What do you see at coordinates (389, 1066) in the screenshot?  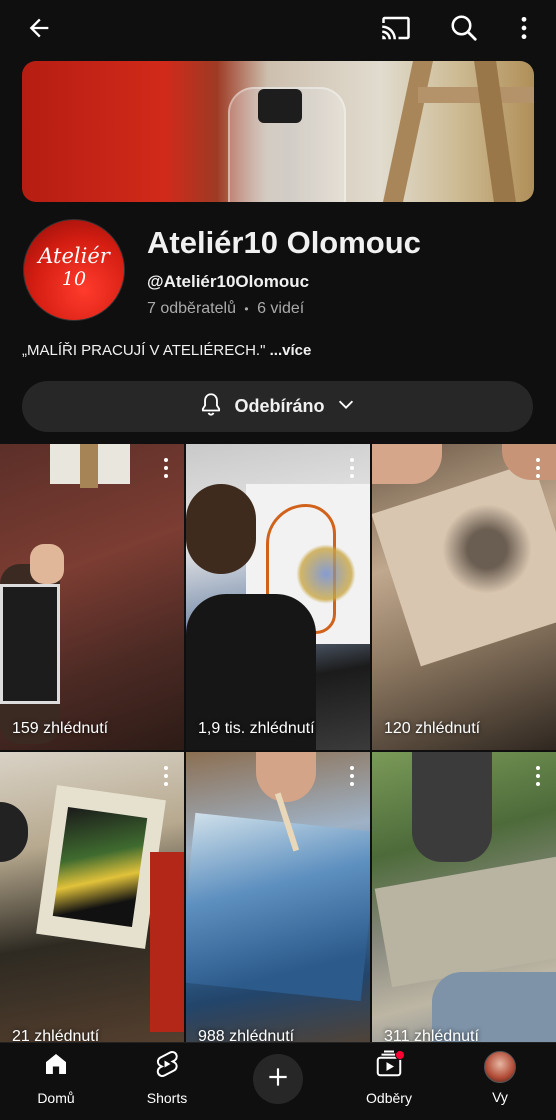 I see `subscriptions-icon` at bounding box center [389, 1066].